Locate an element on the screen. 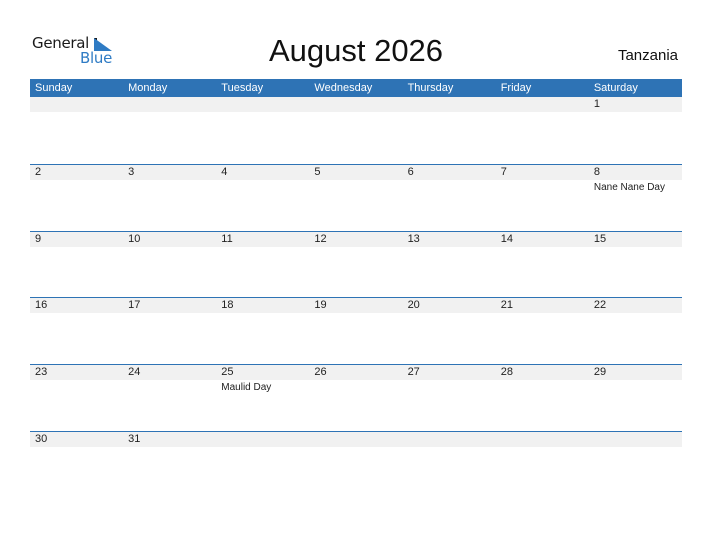 The height and width of the screenshot is (550, 712). day-cell: 28 is located at coordinates (542, 398).